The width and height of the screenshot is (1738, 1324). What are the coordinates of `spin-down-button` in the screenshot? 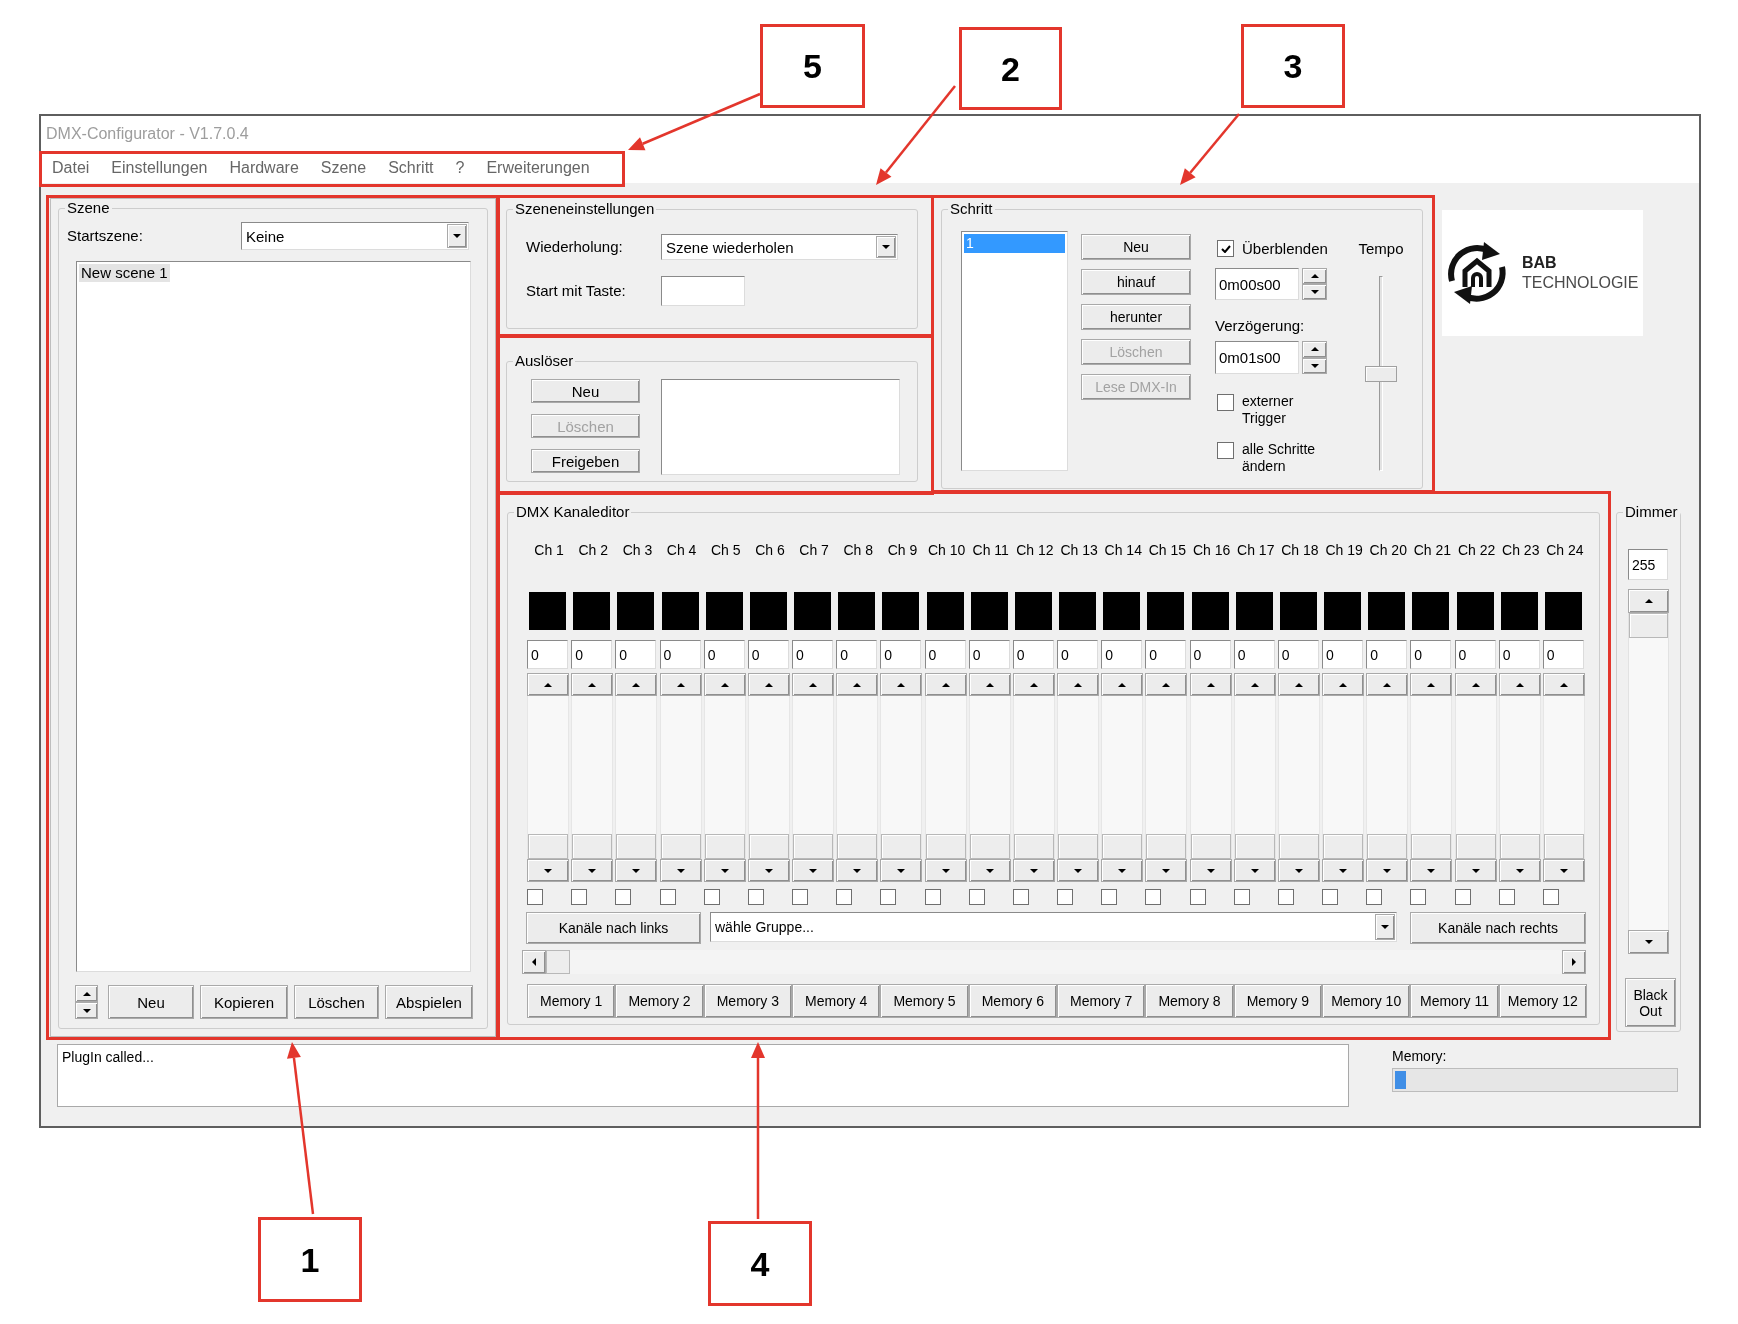 It's located at (1314, 292).